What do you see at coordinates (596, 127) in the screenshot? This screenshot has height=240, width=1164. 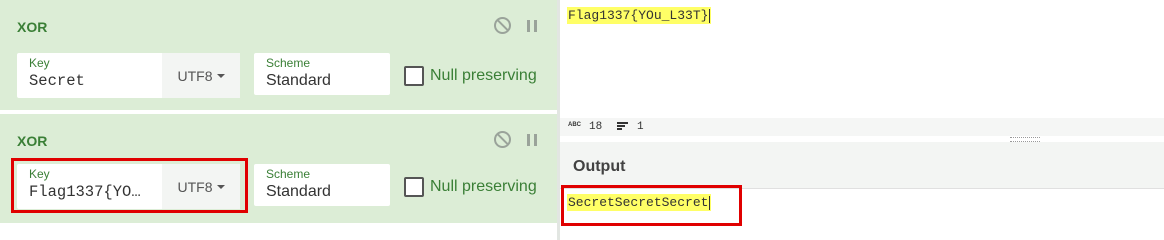 I see `input-length: 18` at bounding box center [596, 127].